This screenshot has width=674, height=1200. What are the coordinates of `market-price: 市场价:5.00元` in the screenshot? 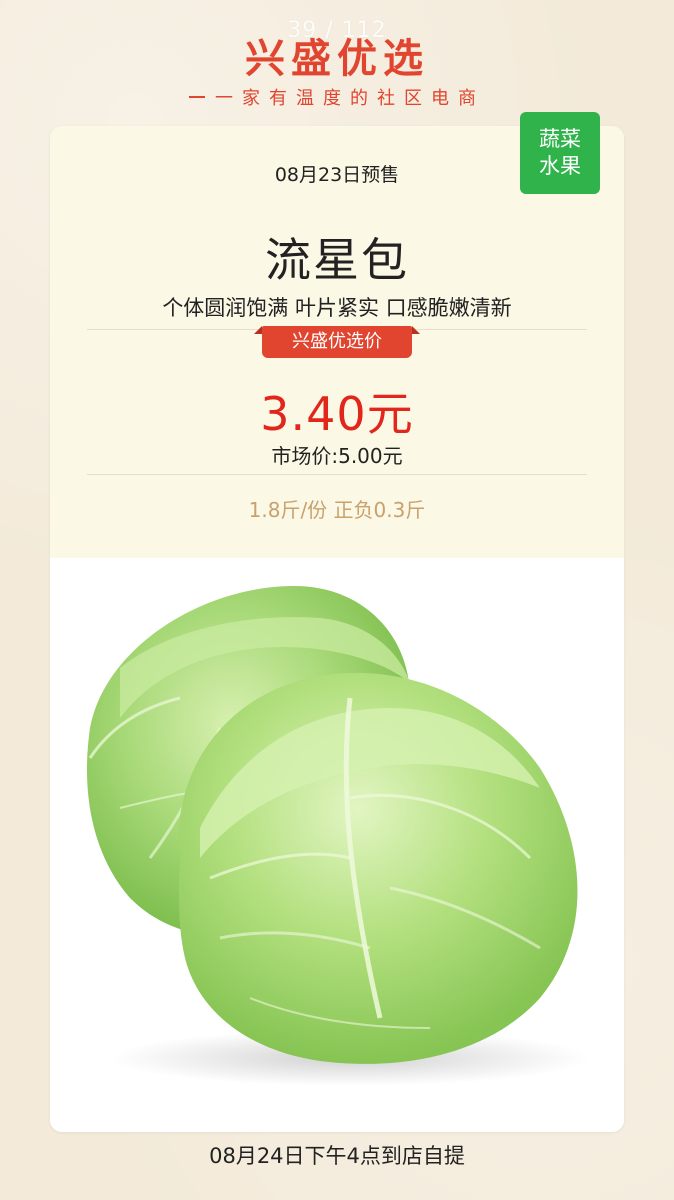 It's located at (337, 456).